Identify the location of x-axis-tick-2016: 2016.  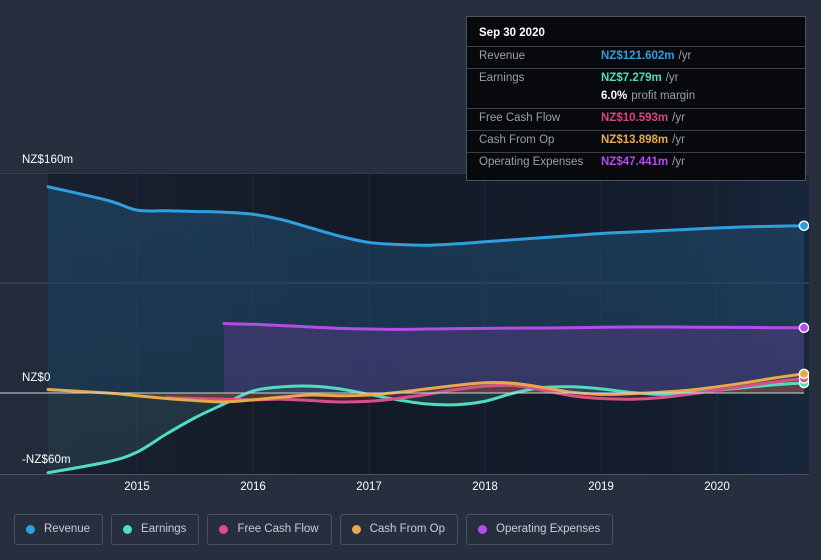
(253, 487).